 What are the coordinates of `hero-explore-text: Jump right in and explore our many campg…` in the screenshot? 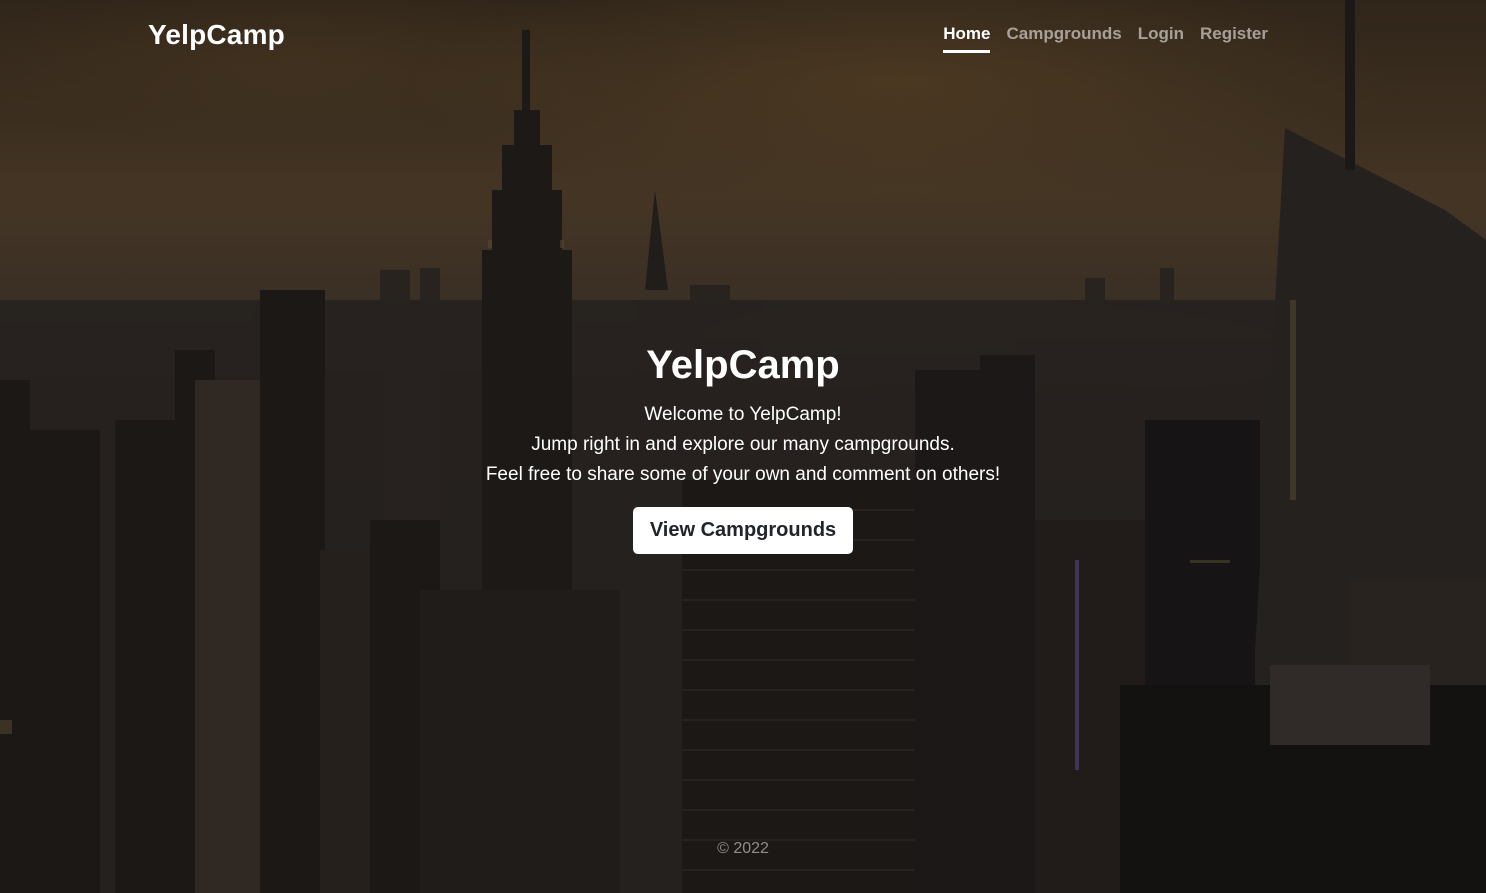 It's located at (743, 444).